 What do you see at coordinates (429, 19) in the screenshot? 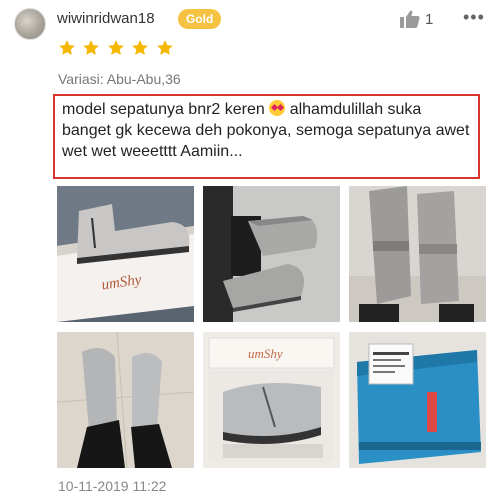
I see `like-count: 1` at bounding box center [429, 19].